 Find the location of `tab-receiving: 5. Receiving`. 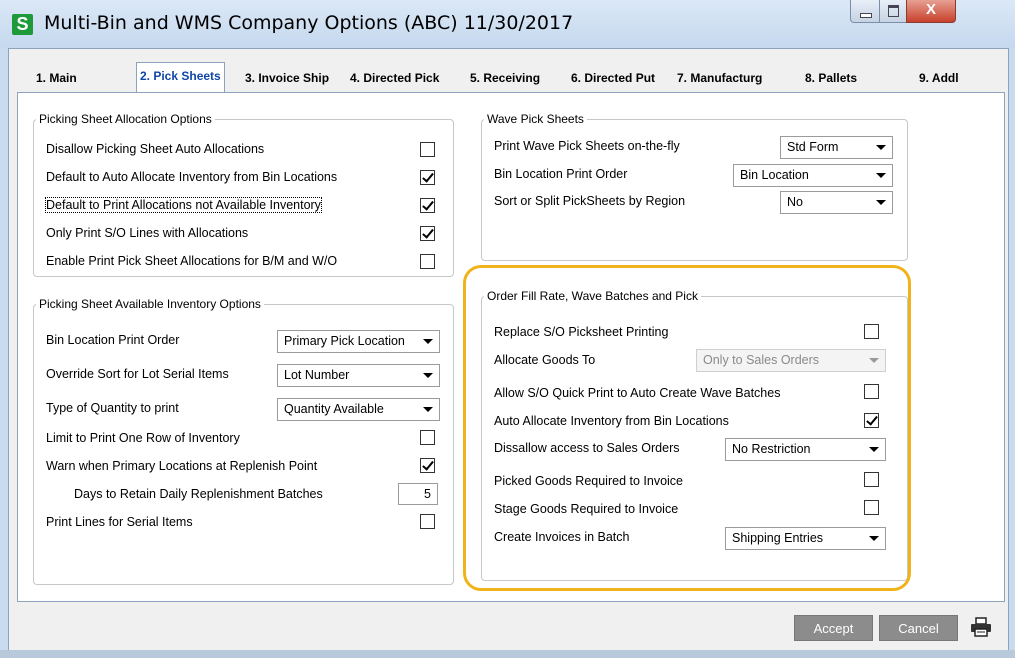

tab-receiving: 5. Receiving is located at coordinates (505, 78).